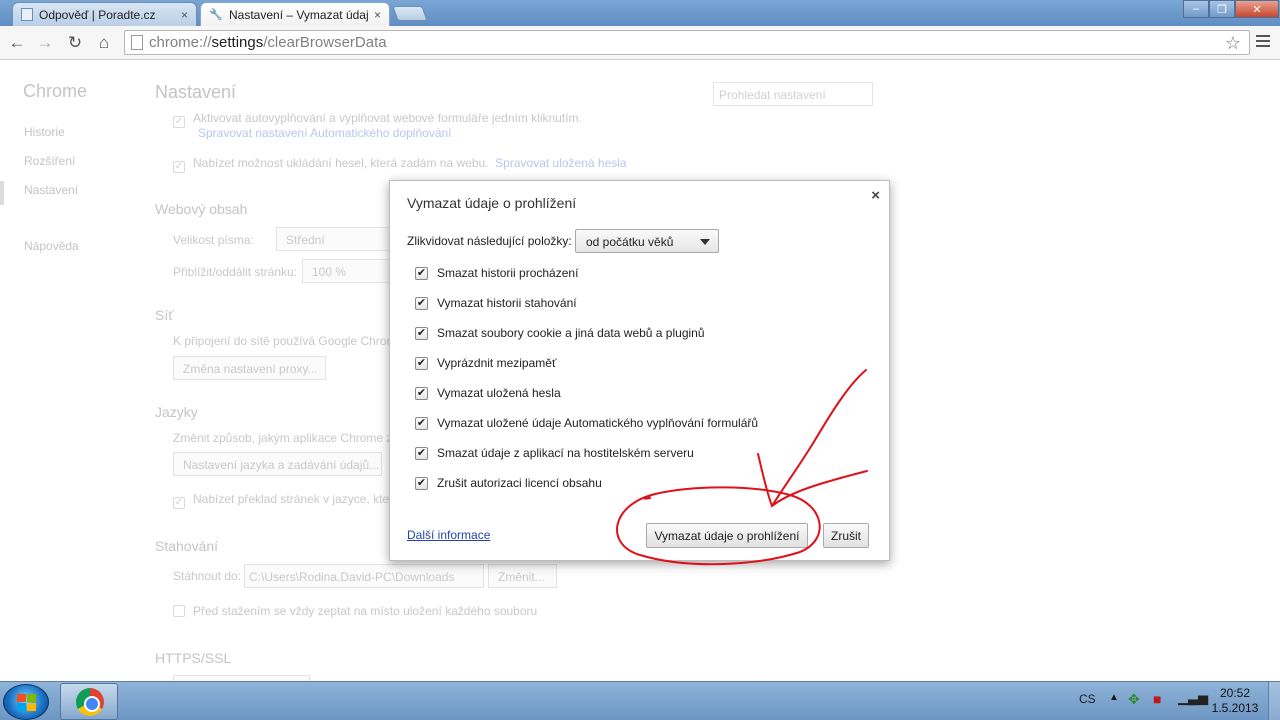 This screenshot has height=720, width=1280. I want to click on sidebar-item-settings: Nastavení, so click(51, 190).